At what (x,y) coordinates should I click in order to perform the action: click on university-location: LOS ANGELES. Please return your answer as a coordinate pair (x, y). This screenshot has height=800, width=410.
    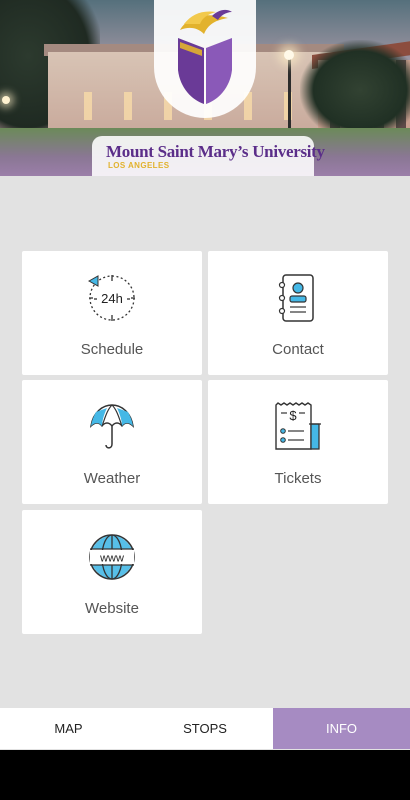
    Looking at the image, I should click on (139, 165).